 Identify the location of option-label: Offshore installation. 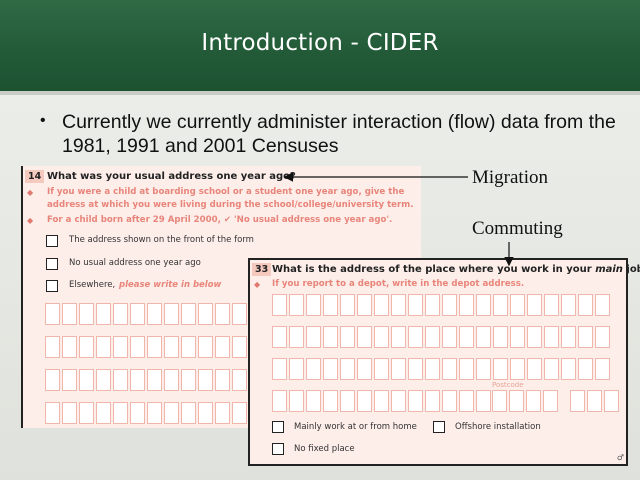
(498, 427).